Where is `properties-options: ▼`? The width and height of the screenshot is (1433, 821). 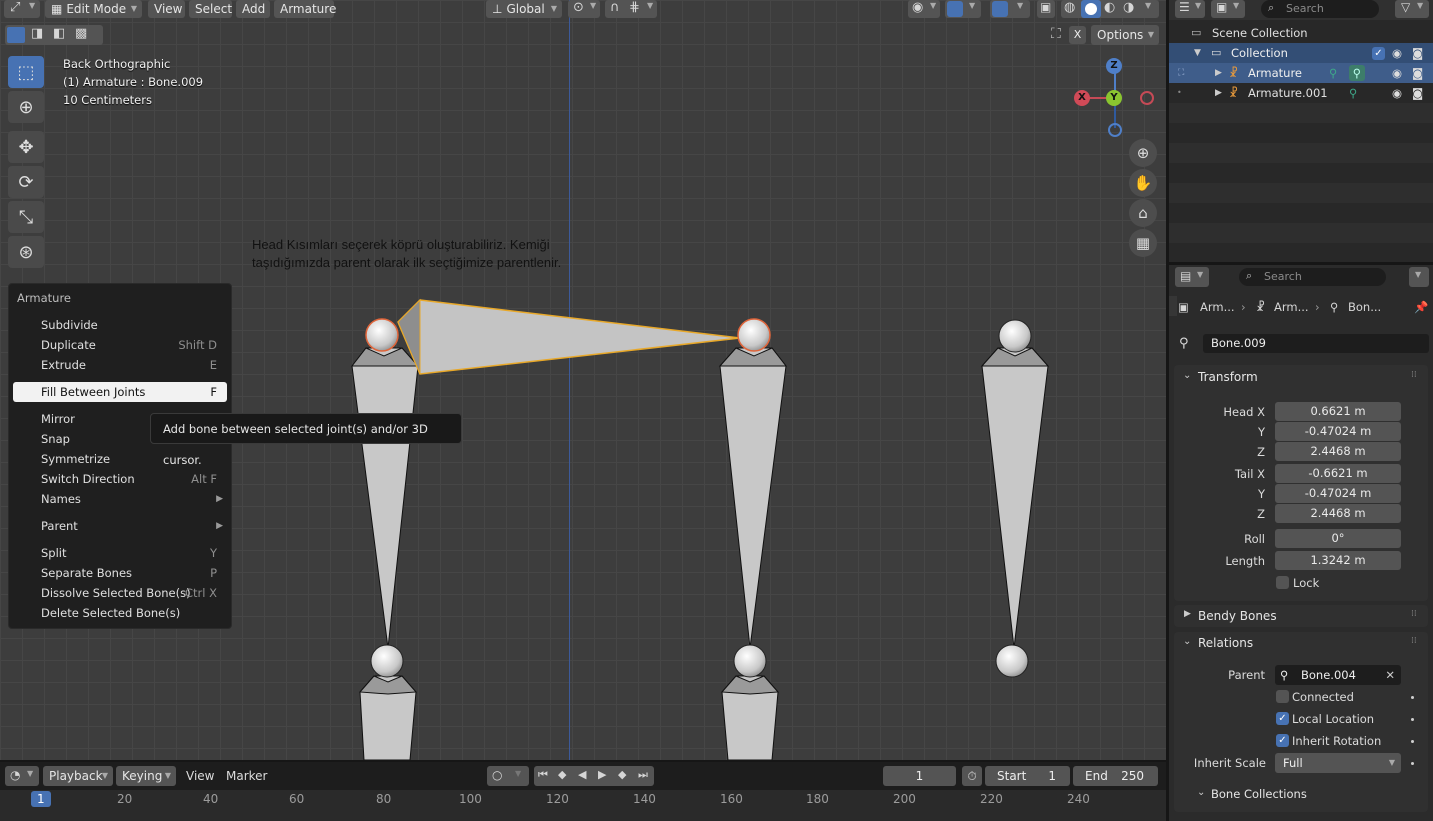
properties-options: ▼ is located at coordinates (1419, 277).